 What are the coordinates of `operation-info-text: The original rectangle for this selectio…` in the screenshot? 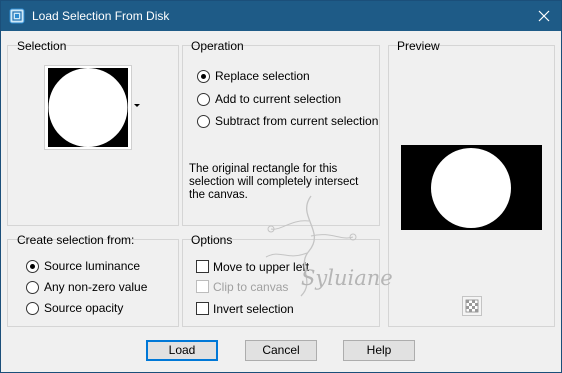 It's located at (281, 182).